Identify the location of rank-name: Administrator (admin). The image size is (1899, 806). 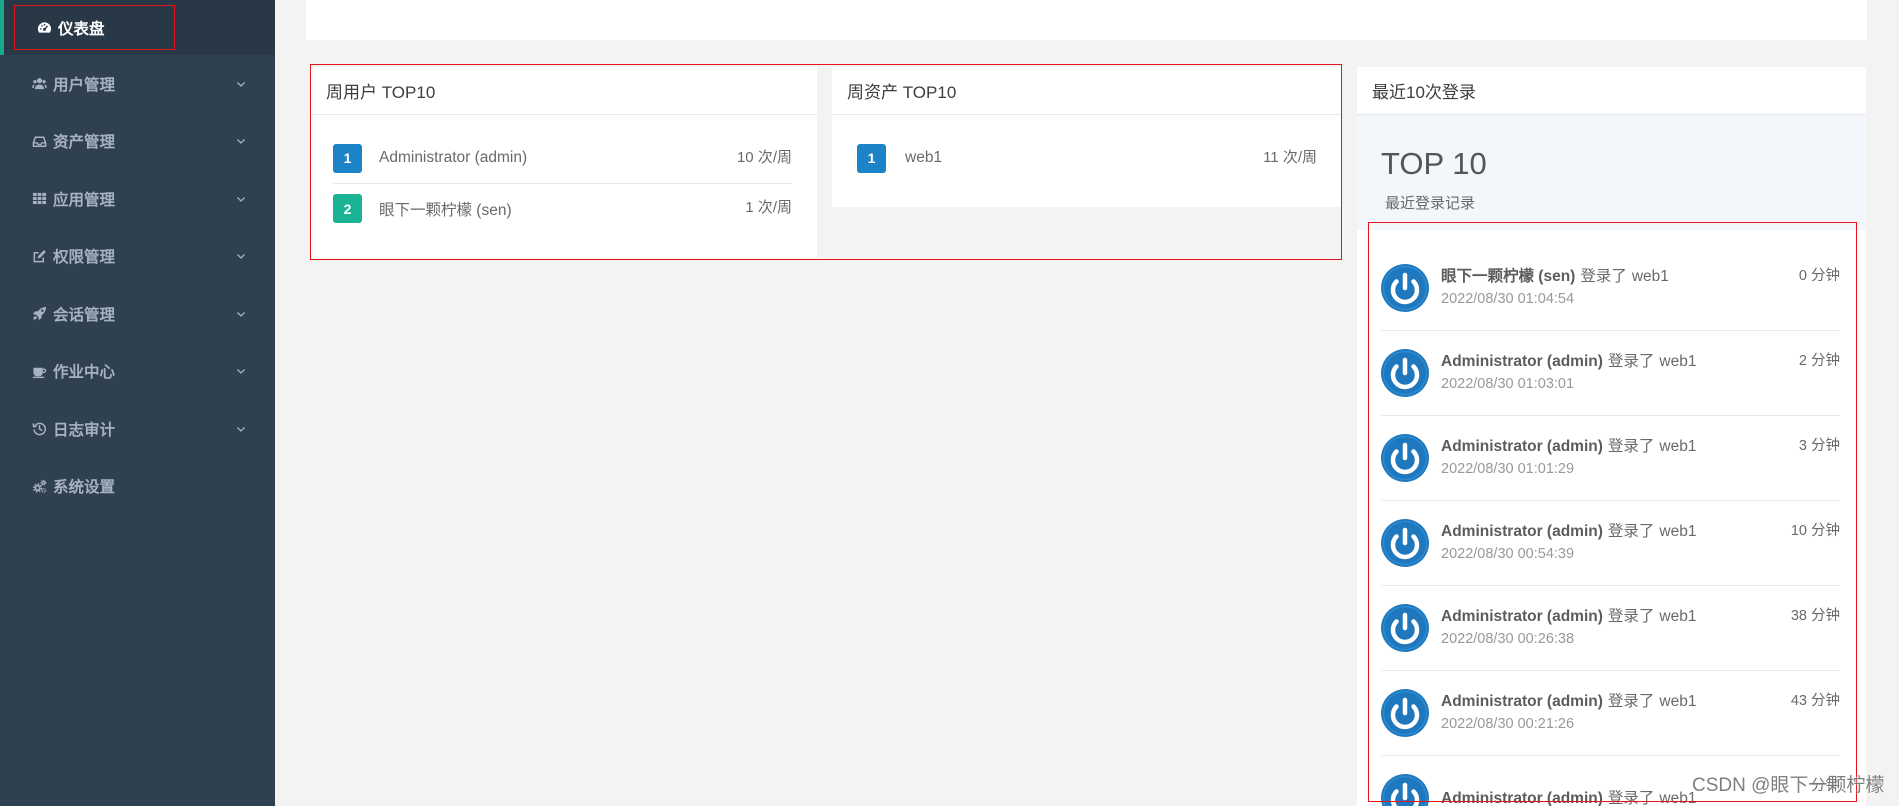
(453, 157).